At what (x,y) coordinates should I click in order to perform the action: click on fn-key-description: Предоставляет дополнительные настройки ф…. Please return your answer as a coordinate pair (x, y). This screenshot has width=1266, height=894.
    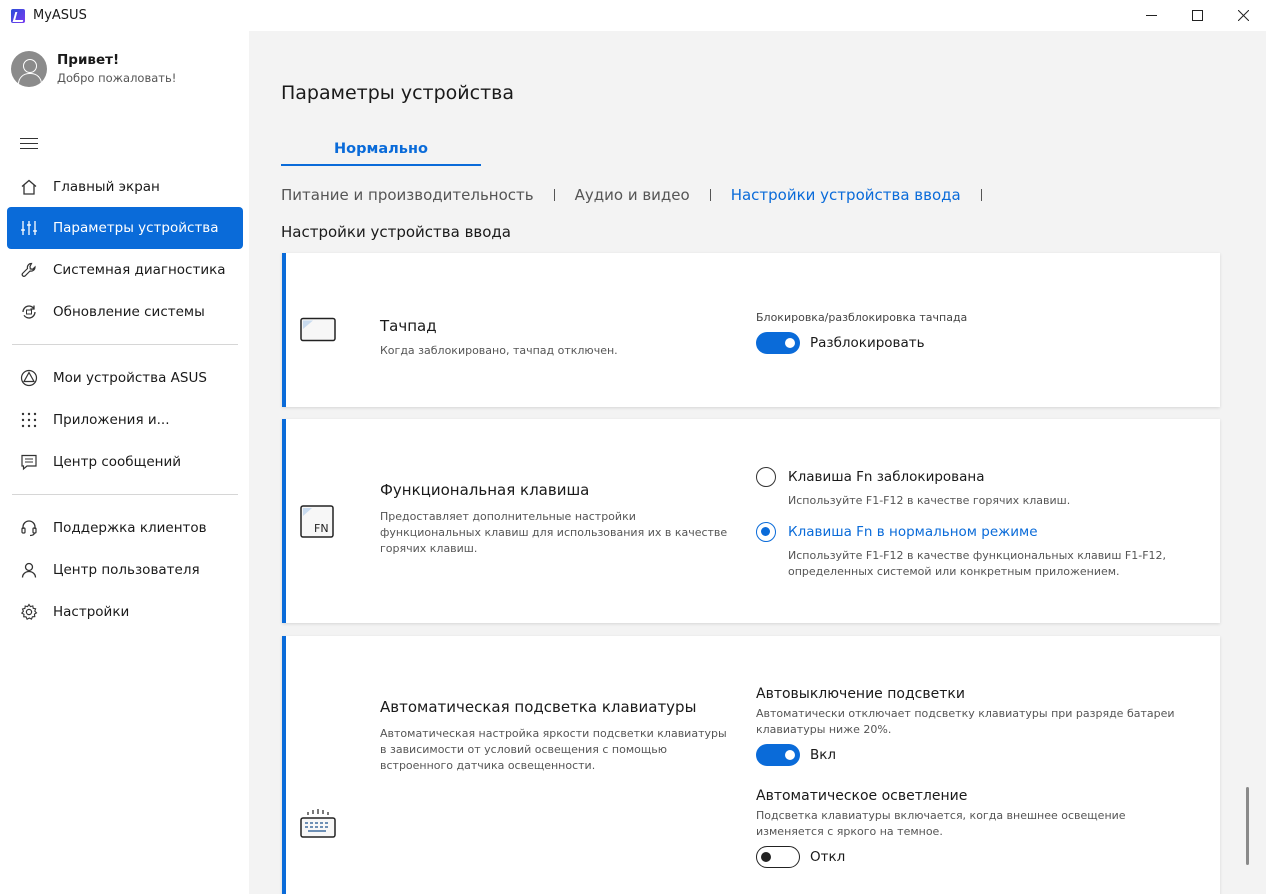
    Looking at the image, I should click on (554, 532).